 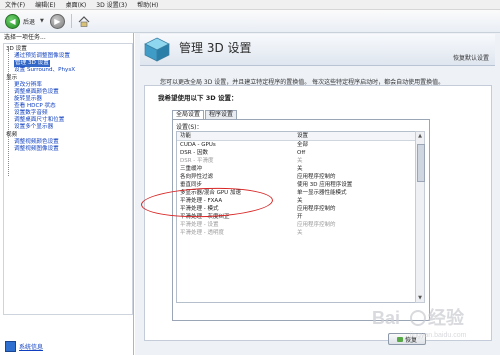 What do you see at coordinates (296, 233) in the screenshot?
I see `table-row: 平滑处理 - 透明度 关` at bounding box center [296, 233].